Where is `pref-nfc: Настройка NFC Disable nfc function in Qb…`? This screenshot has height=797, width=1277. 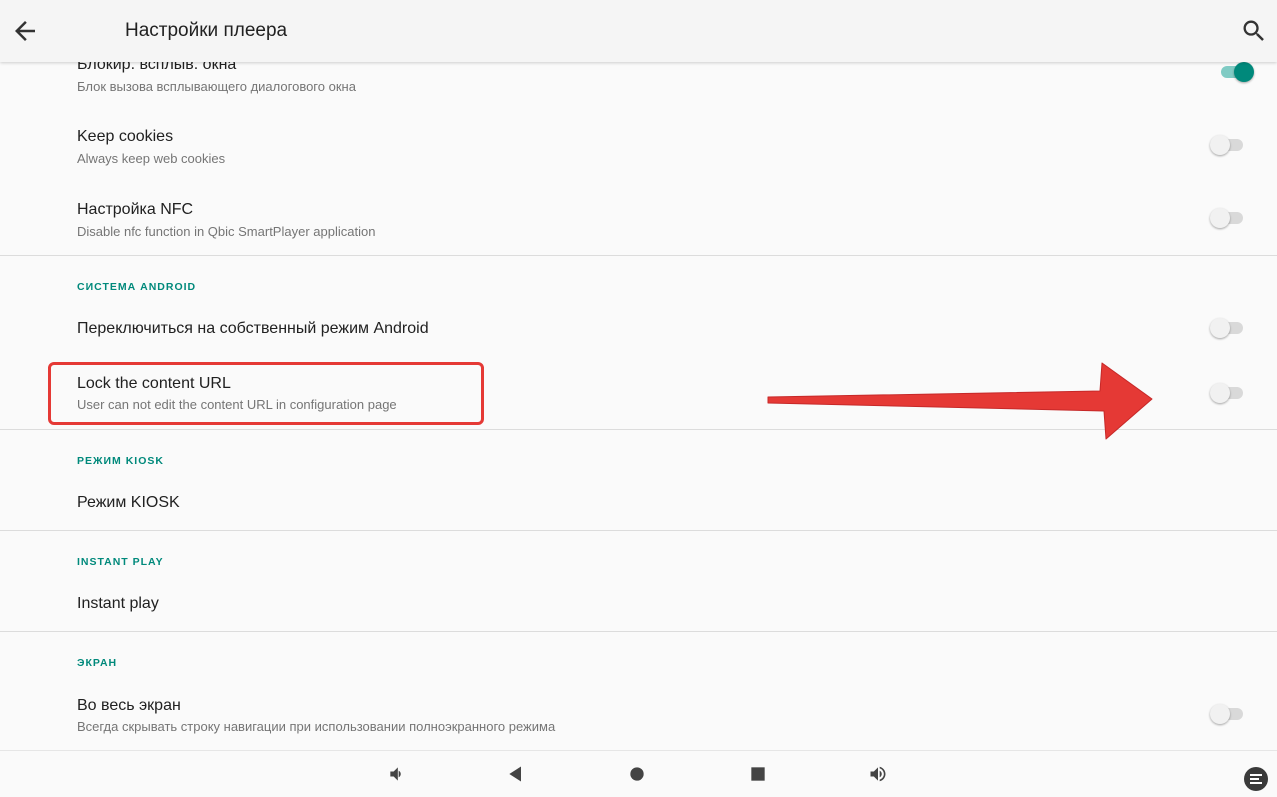 pref-nfc: Настройка NFC Disable nfc function in Qb… is located at coordinates (638, 220).